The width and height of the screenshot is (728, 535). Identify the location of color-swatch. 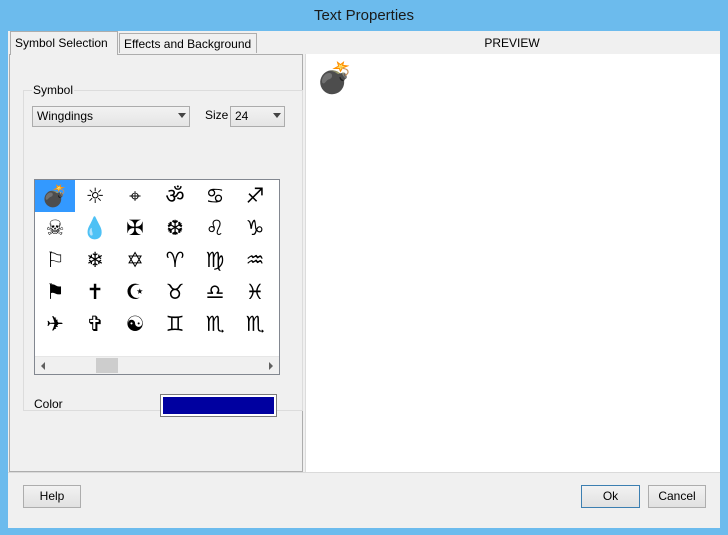
(218, 405).